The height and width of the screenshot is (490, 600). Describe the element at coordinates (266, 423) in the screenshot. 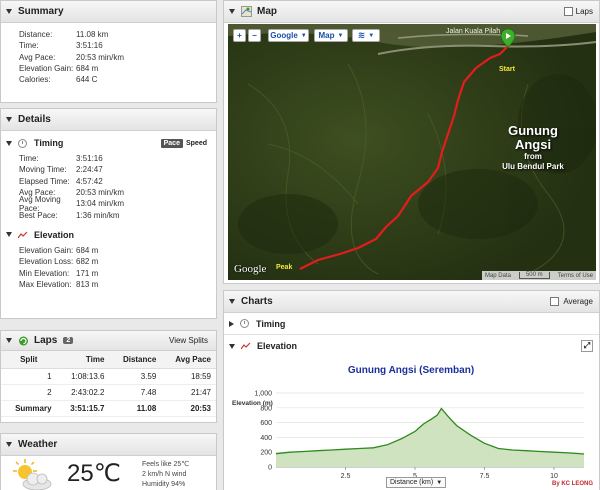

I see `y-tick-label: 600` at that location.